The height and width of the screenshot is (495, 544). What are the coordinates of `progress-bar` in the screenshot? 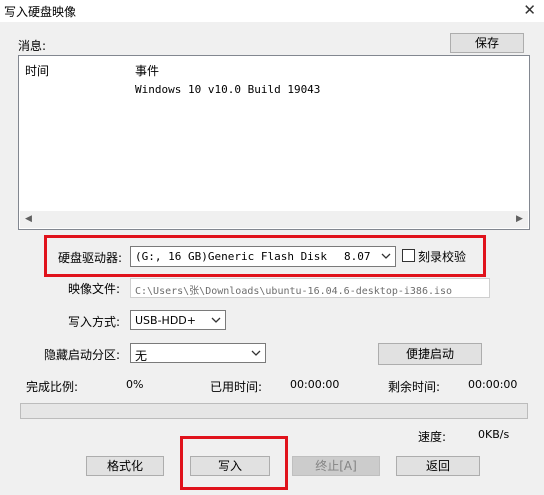 It's located at (274, 411).